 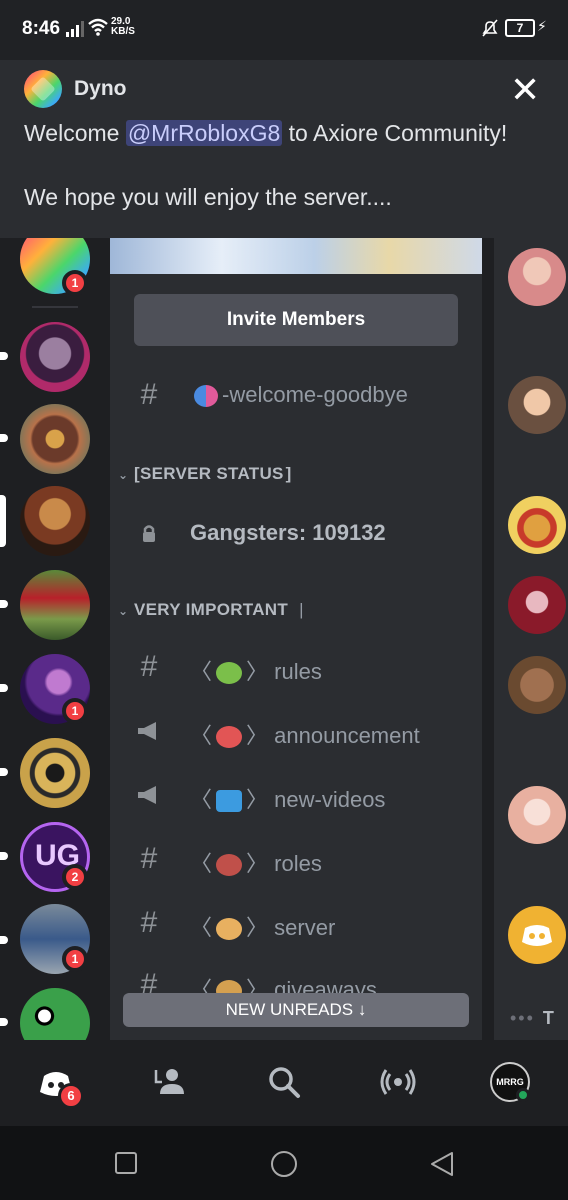 What do you see at coordinates (284, 30) in the screenshot?
I see `status-bar: 8:46 29.0 KB/S 7 ⚡` at bounding box center [284, 30].